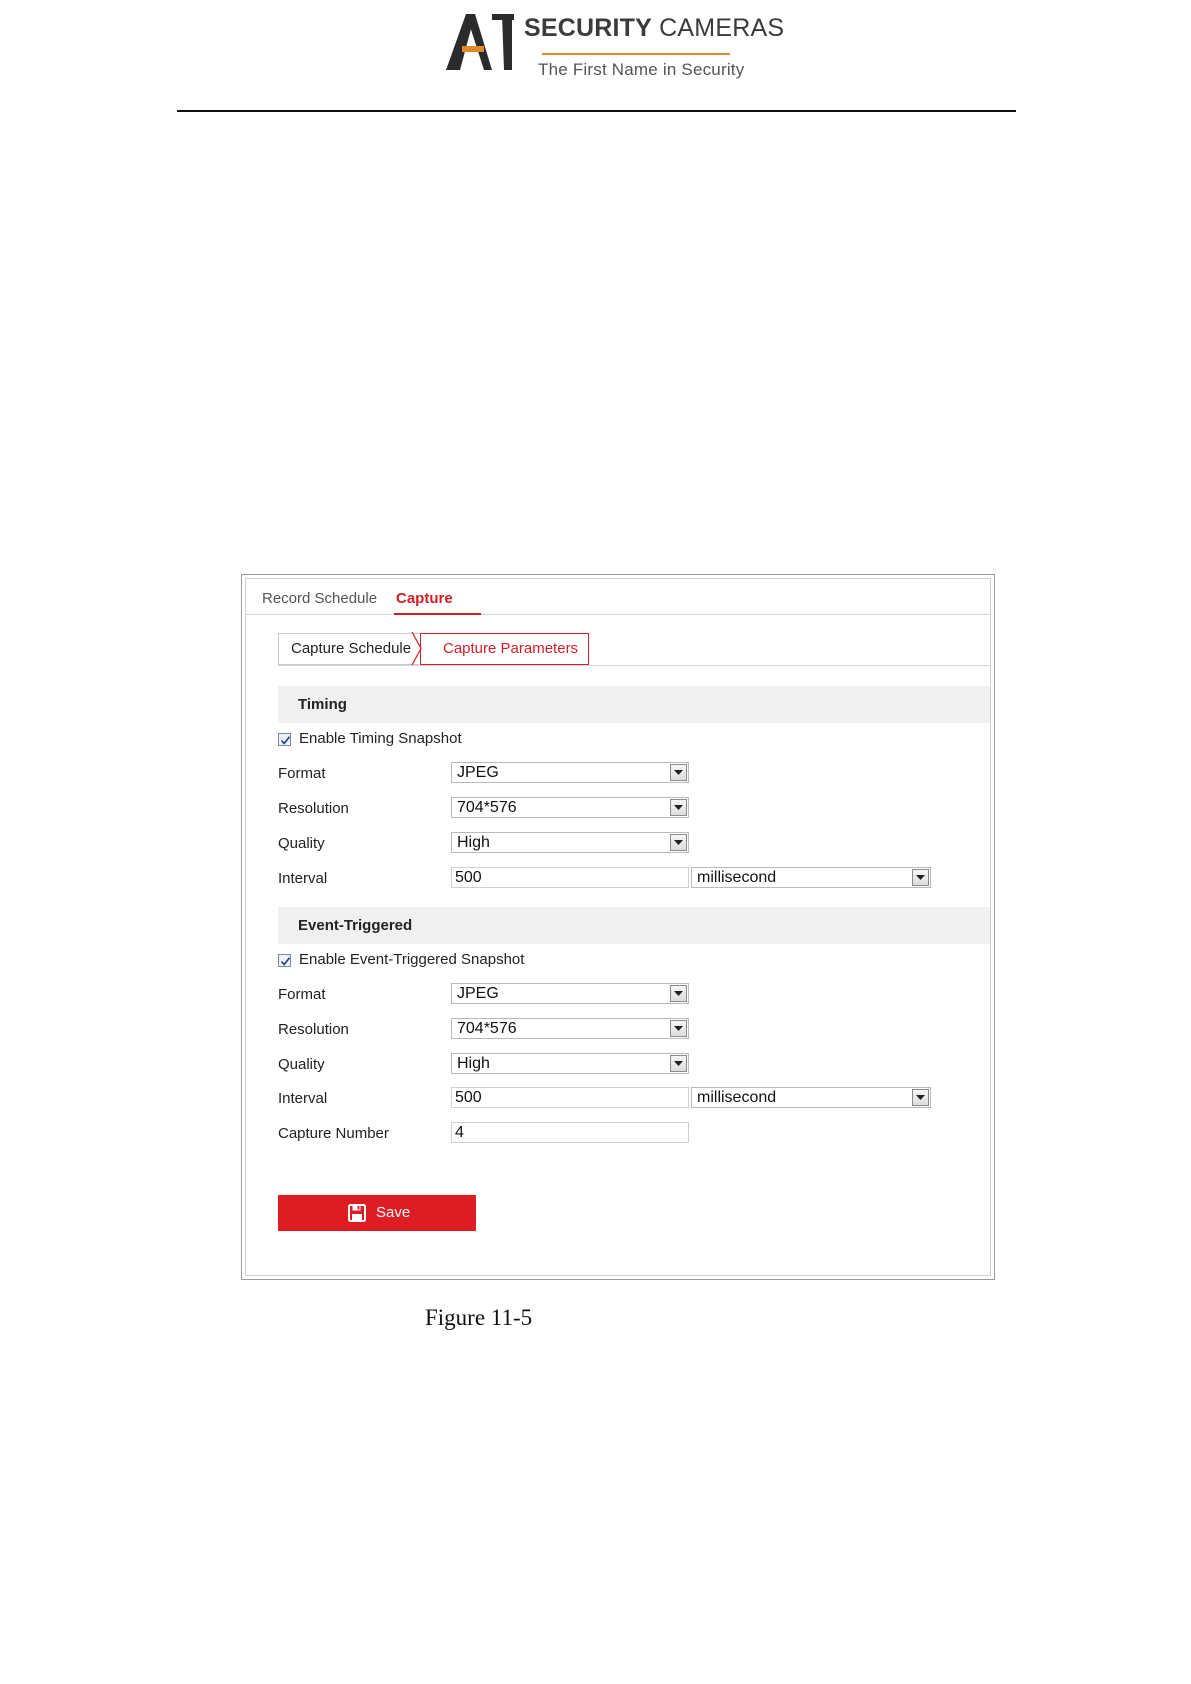  What do you see at coordinates (478, 993) in the screenshot?
I see `event-format-value: JPEG` at bounding box center [478, 993].